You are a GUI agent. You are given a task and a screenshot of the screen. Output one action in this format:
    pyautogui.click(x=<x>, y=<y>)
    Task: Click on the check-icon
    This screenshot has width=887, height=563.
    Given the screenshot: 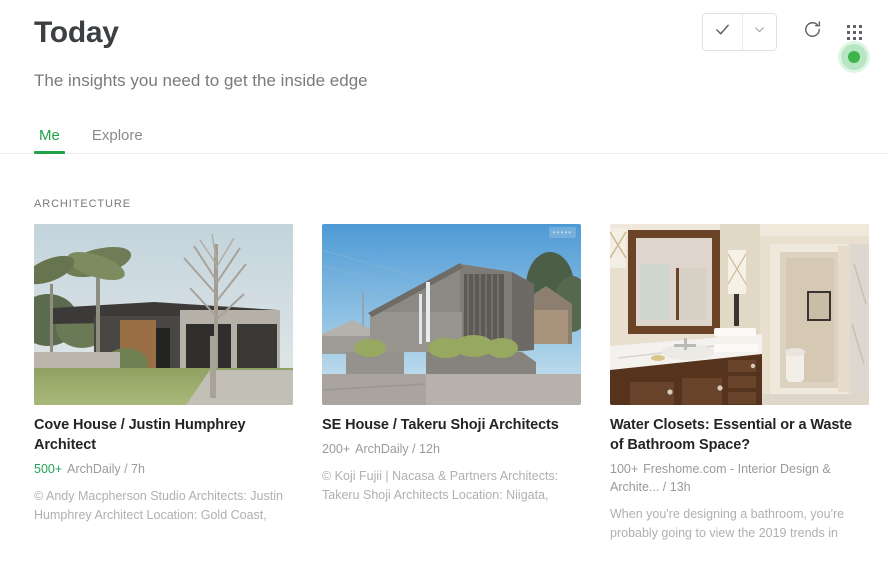 What is the action you would take?
    pyautogui.click(x=722, y=32)
    